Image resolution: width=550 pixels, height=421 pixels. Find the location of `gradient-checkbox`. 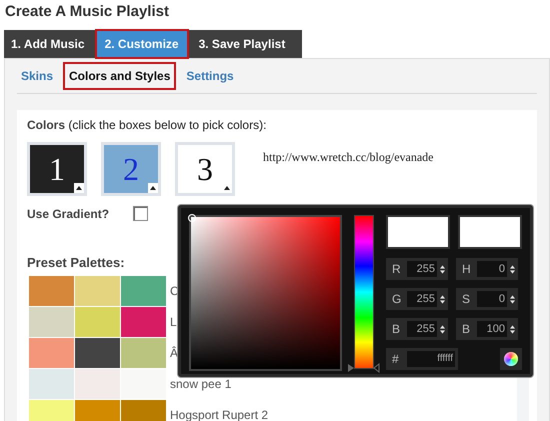

gradient-checkbox is located at coordinates (140, 213).